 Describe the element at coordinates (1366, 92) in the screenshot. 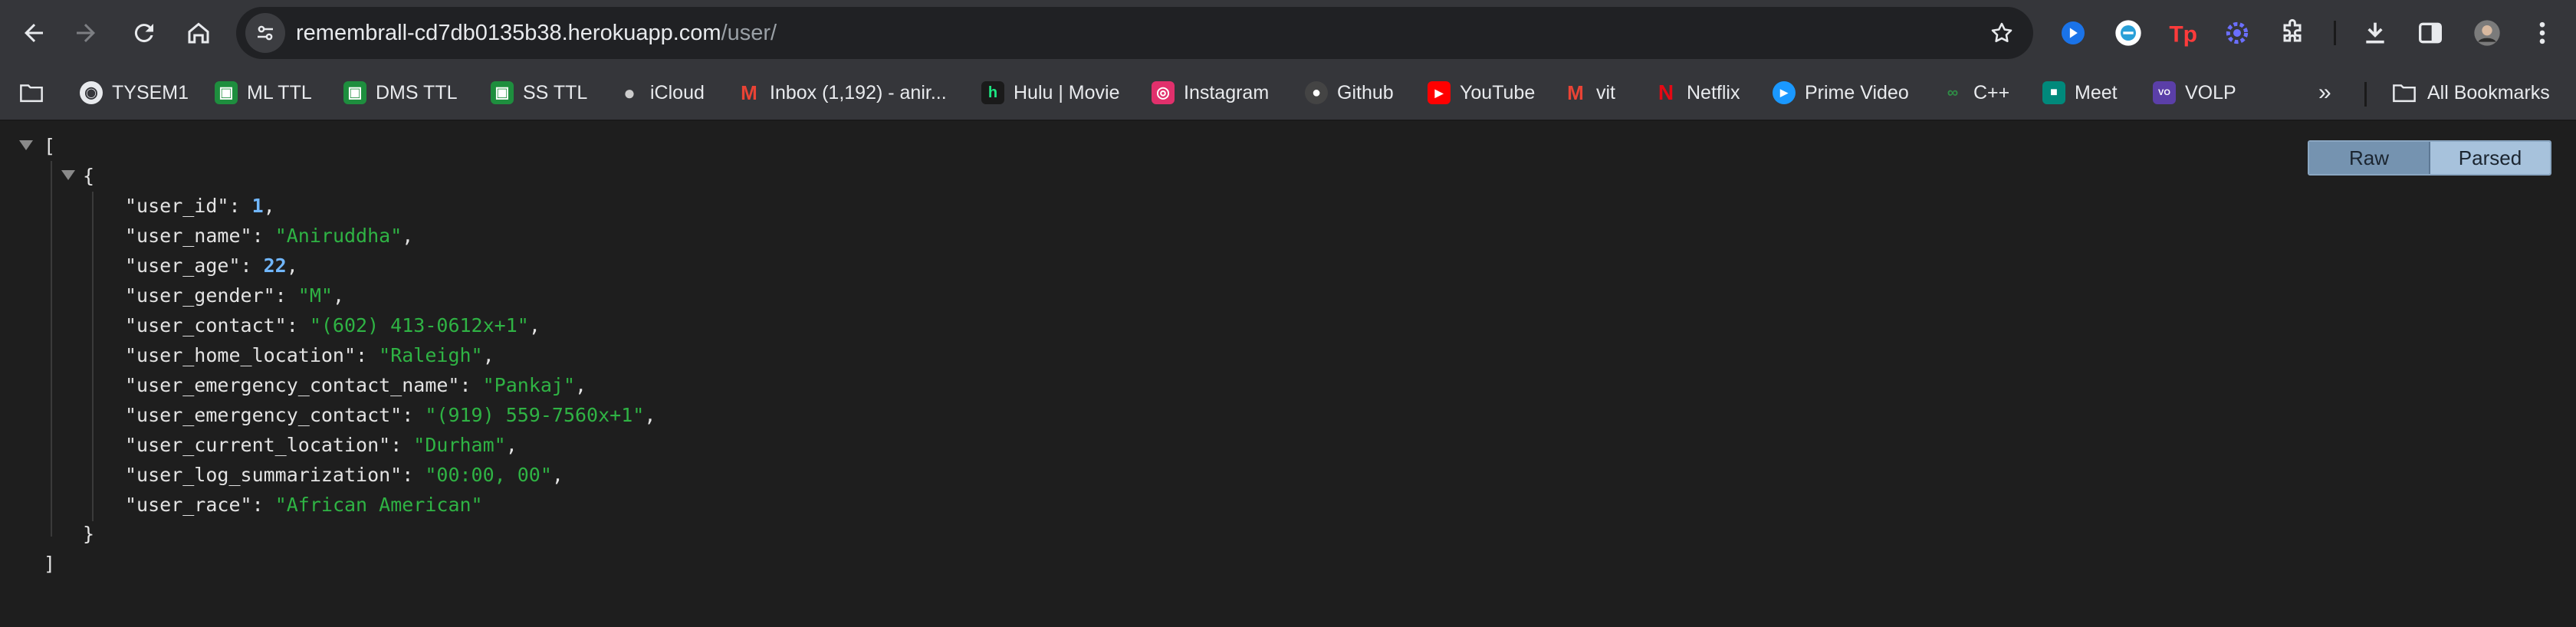

I see `bookmark-label: Github` at that location.